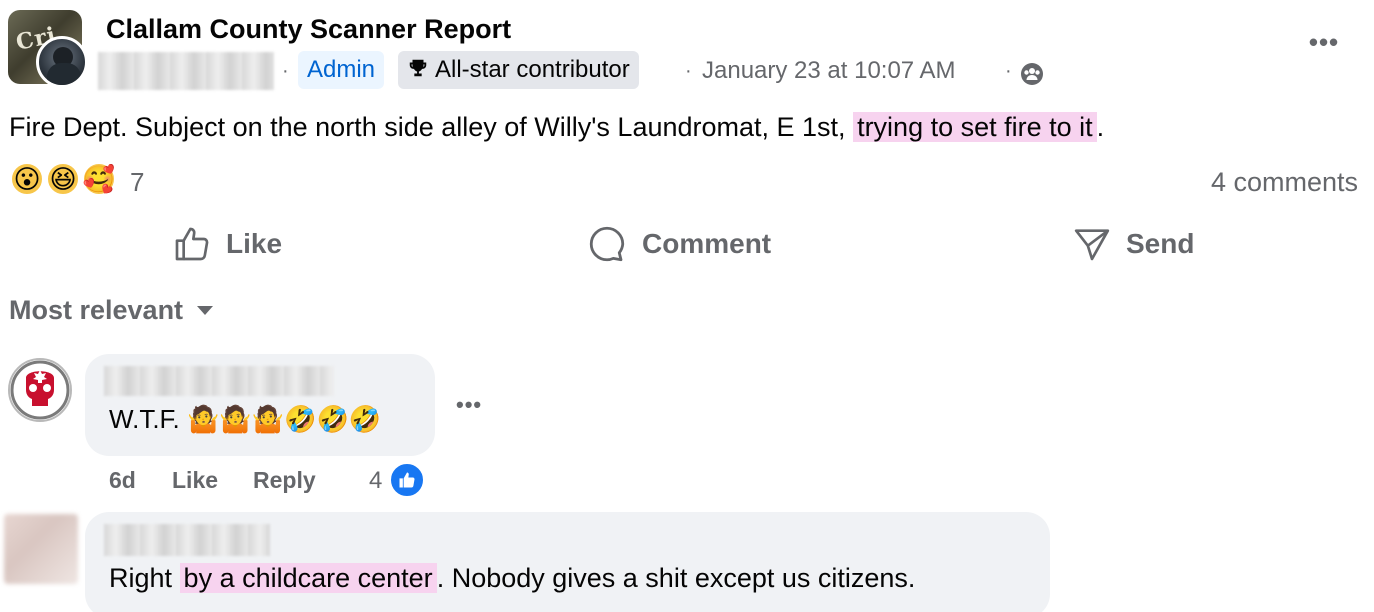  I want to click on author-avatar, so click(62, 62).